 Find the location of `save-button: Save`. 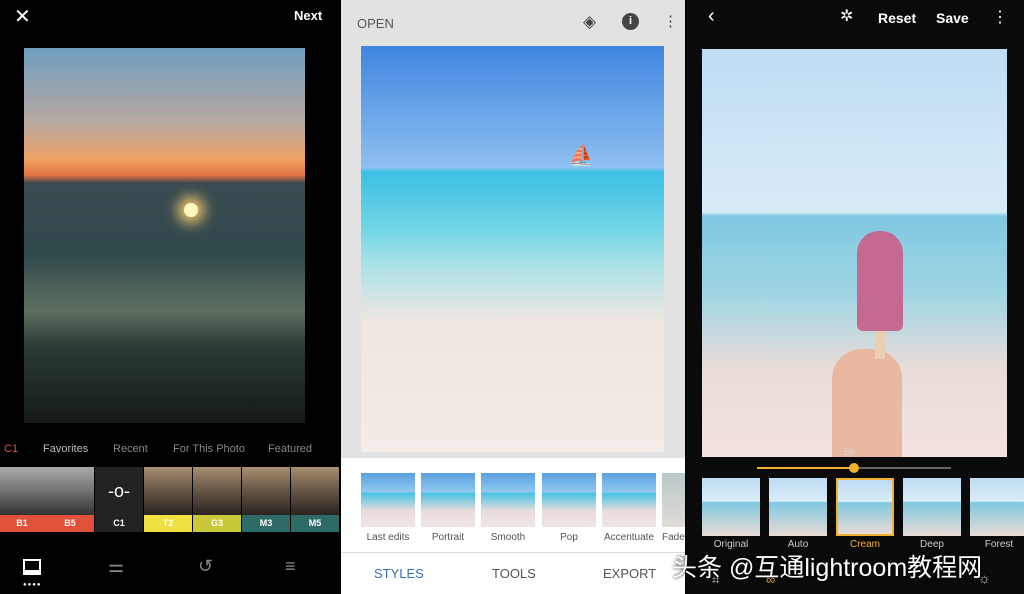

save-button: Save is located at coordinates (952, 18).